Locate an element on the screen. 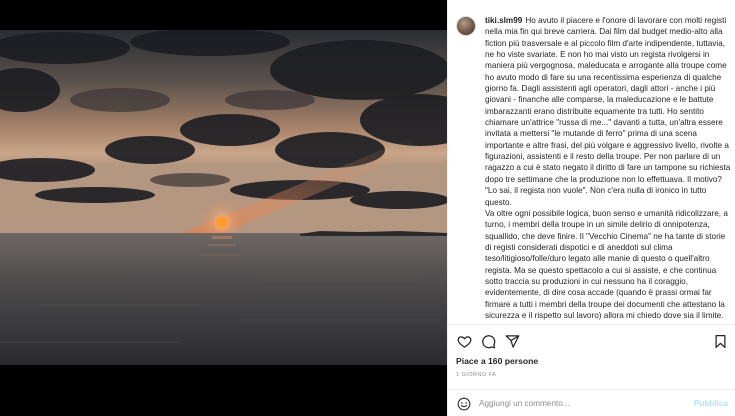 This screenshot has height=416, width=735. heart-icon is located at coordinates (464, 341).